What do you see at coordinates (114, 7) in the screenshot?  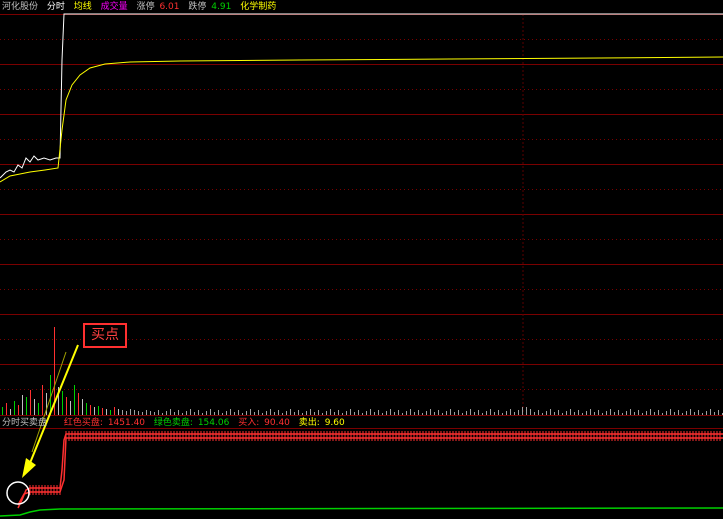 I see `volume-label: 成交量` at bounding box center [114, 7].